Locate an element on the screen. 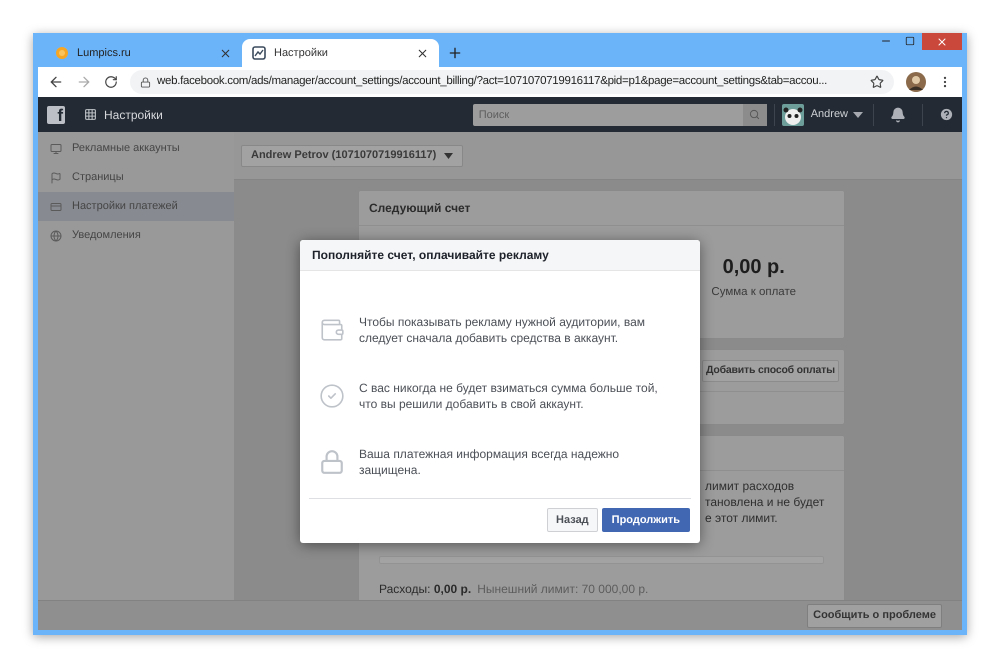 This screenshot has width=1000, height=668. amount-due-label: Сумма к оплате is located at coordinates (753, 292).